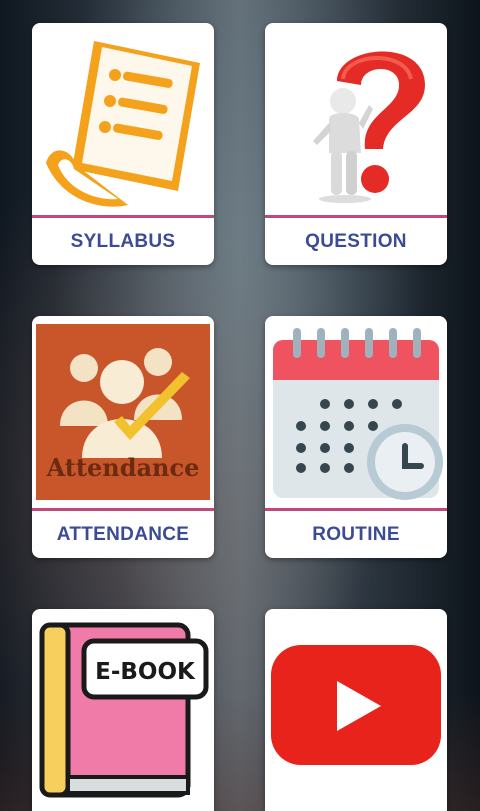 Image resolution: width=480 pixels, height=811 pixels. I want to click on routine-card: ROUTINE, so click(356, 437).